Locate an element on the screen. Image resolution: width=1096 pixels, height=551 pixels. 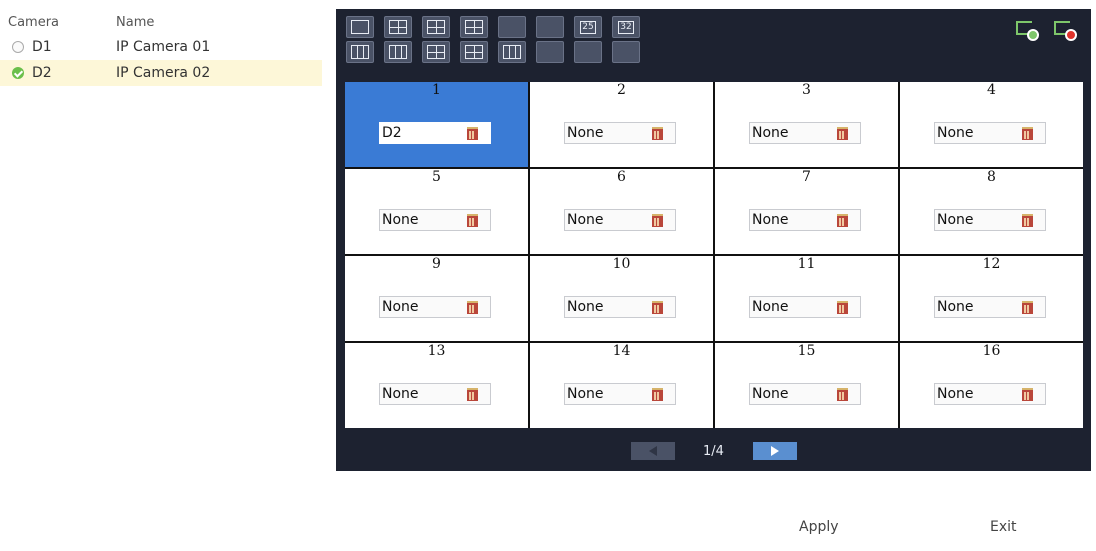
window-cell-5: 5 None is located at coordinates (436, 211).